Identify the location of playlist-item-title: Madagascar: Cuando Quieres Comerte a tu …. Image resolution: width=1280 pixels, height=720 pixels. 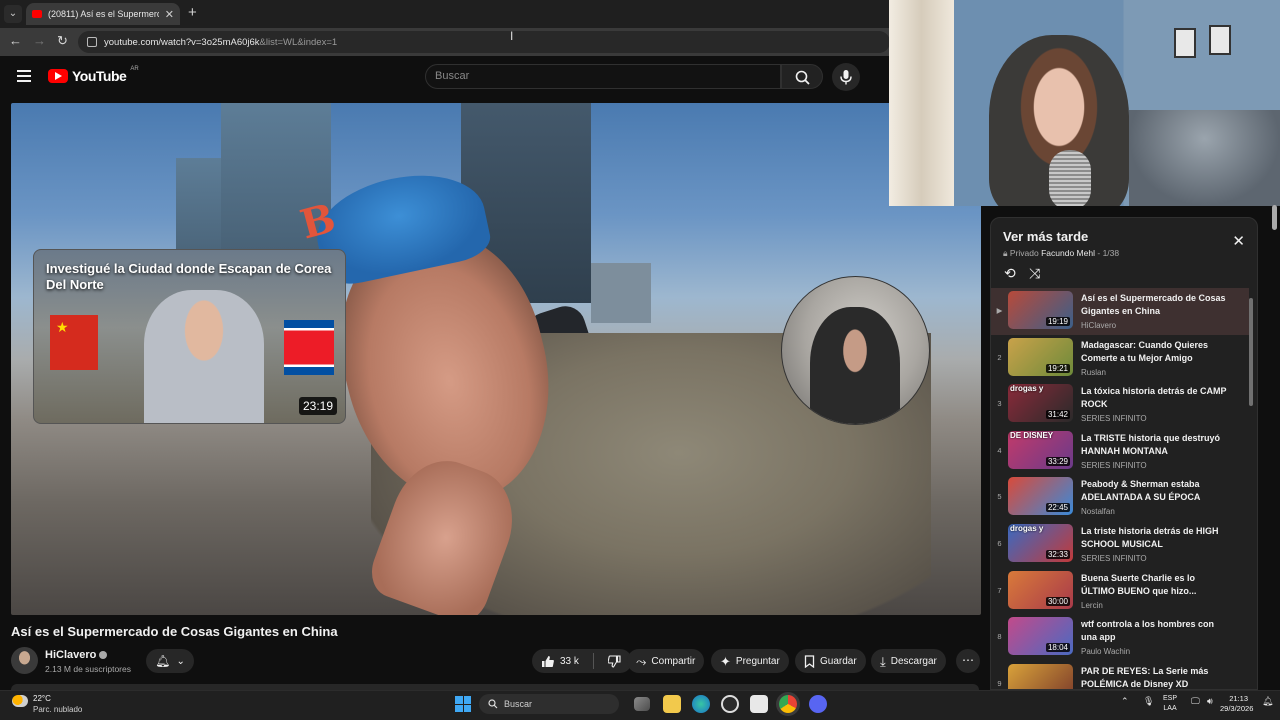
(1156, 352).